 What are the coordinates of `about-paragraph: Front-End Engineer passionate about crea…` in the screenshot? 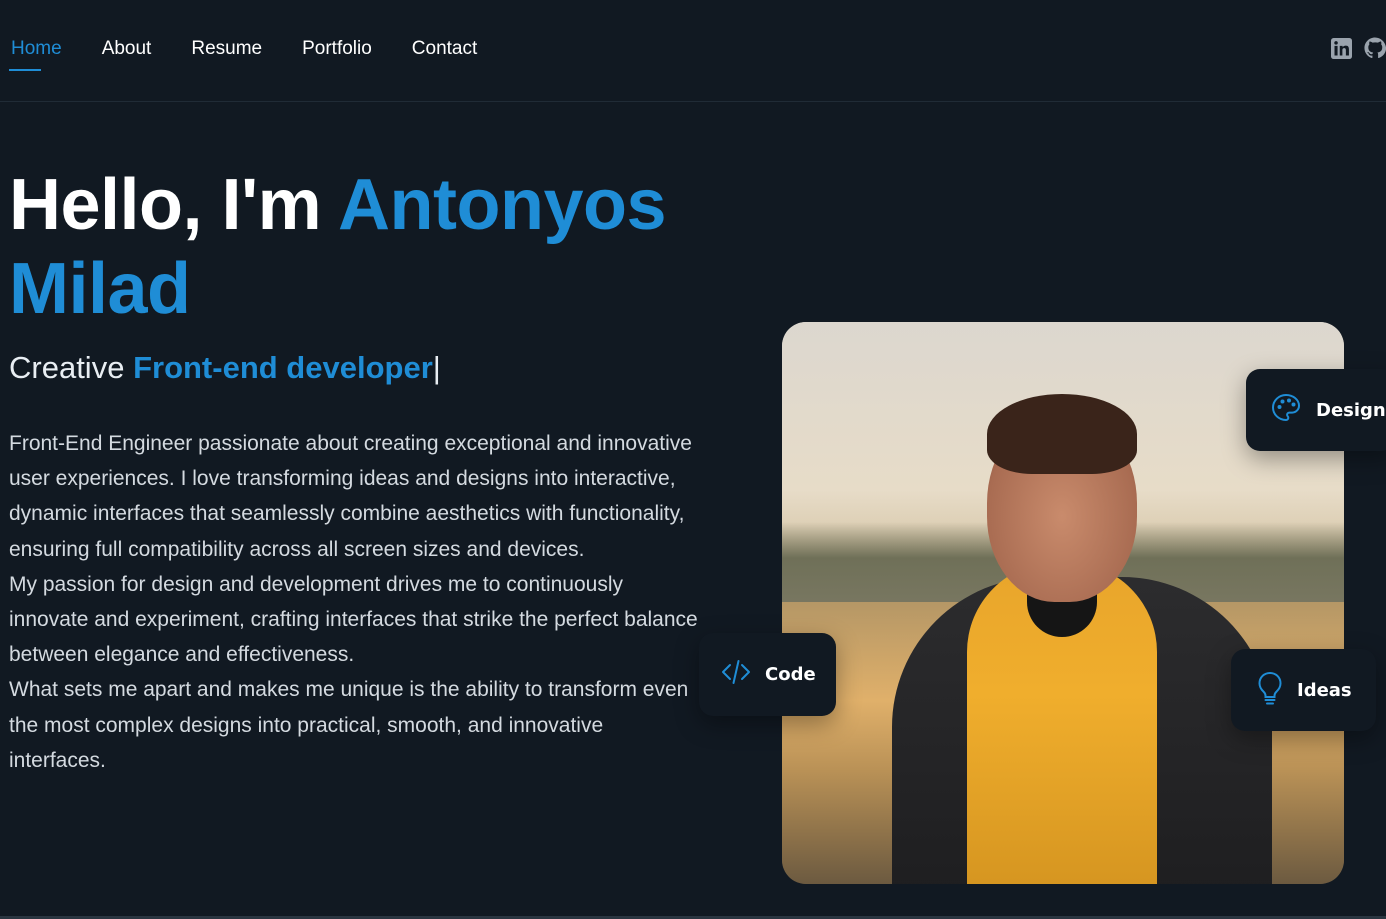 It's located at (350, 496).